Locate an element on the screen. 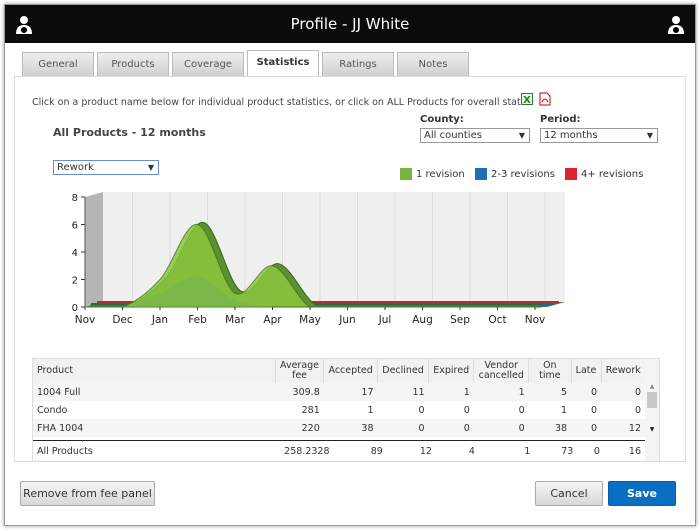 Image resolution: width=700 pixels, height=531 pixels. svg-text: X is located at coordinates (527, 100).